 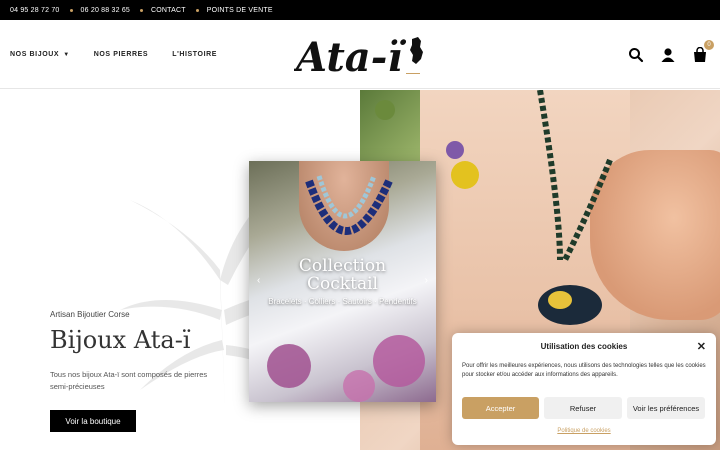 I want to click on logo-mark: Ata-ï, so click(x=357, y=57).